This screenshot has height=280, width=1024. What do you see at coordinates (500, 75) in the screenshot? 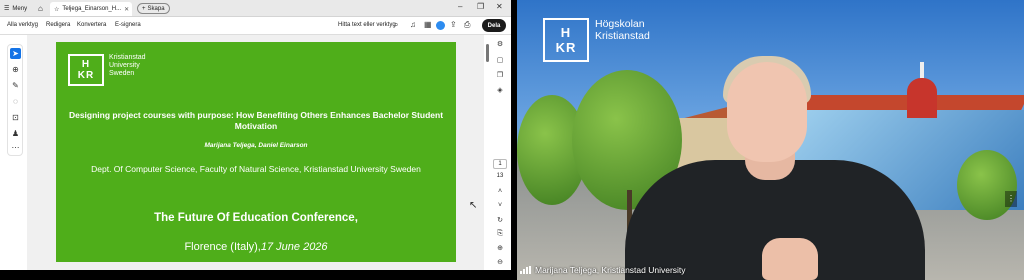
I see `pages-icon: ❐` at bounding box center [500, 75].